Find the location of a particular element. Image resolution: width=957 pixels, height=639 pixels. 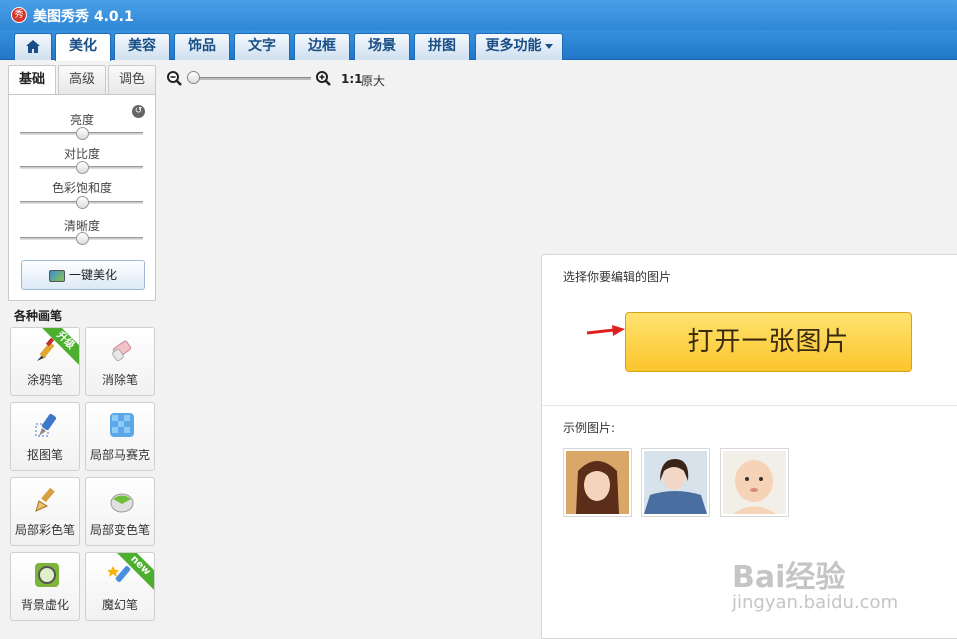

brush-bg-blur: 背景虚化 is located at coordinates (45, 586).